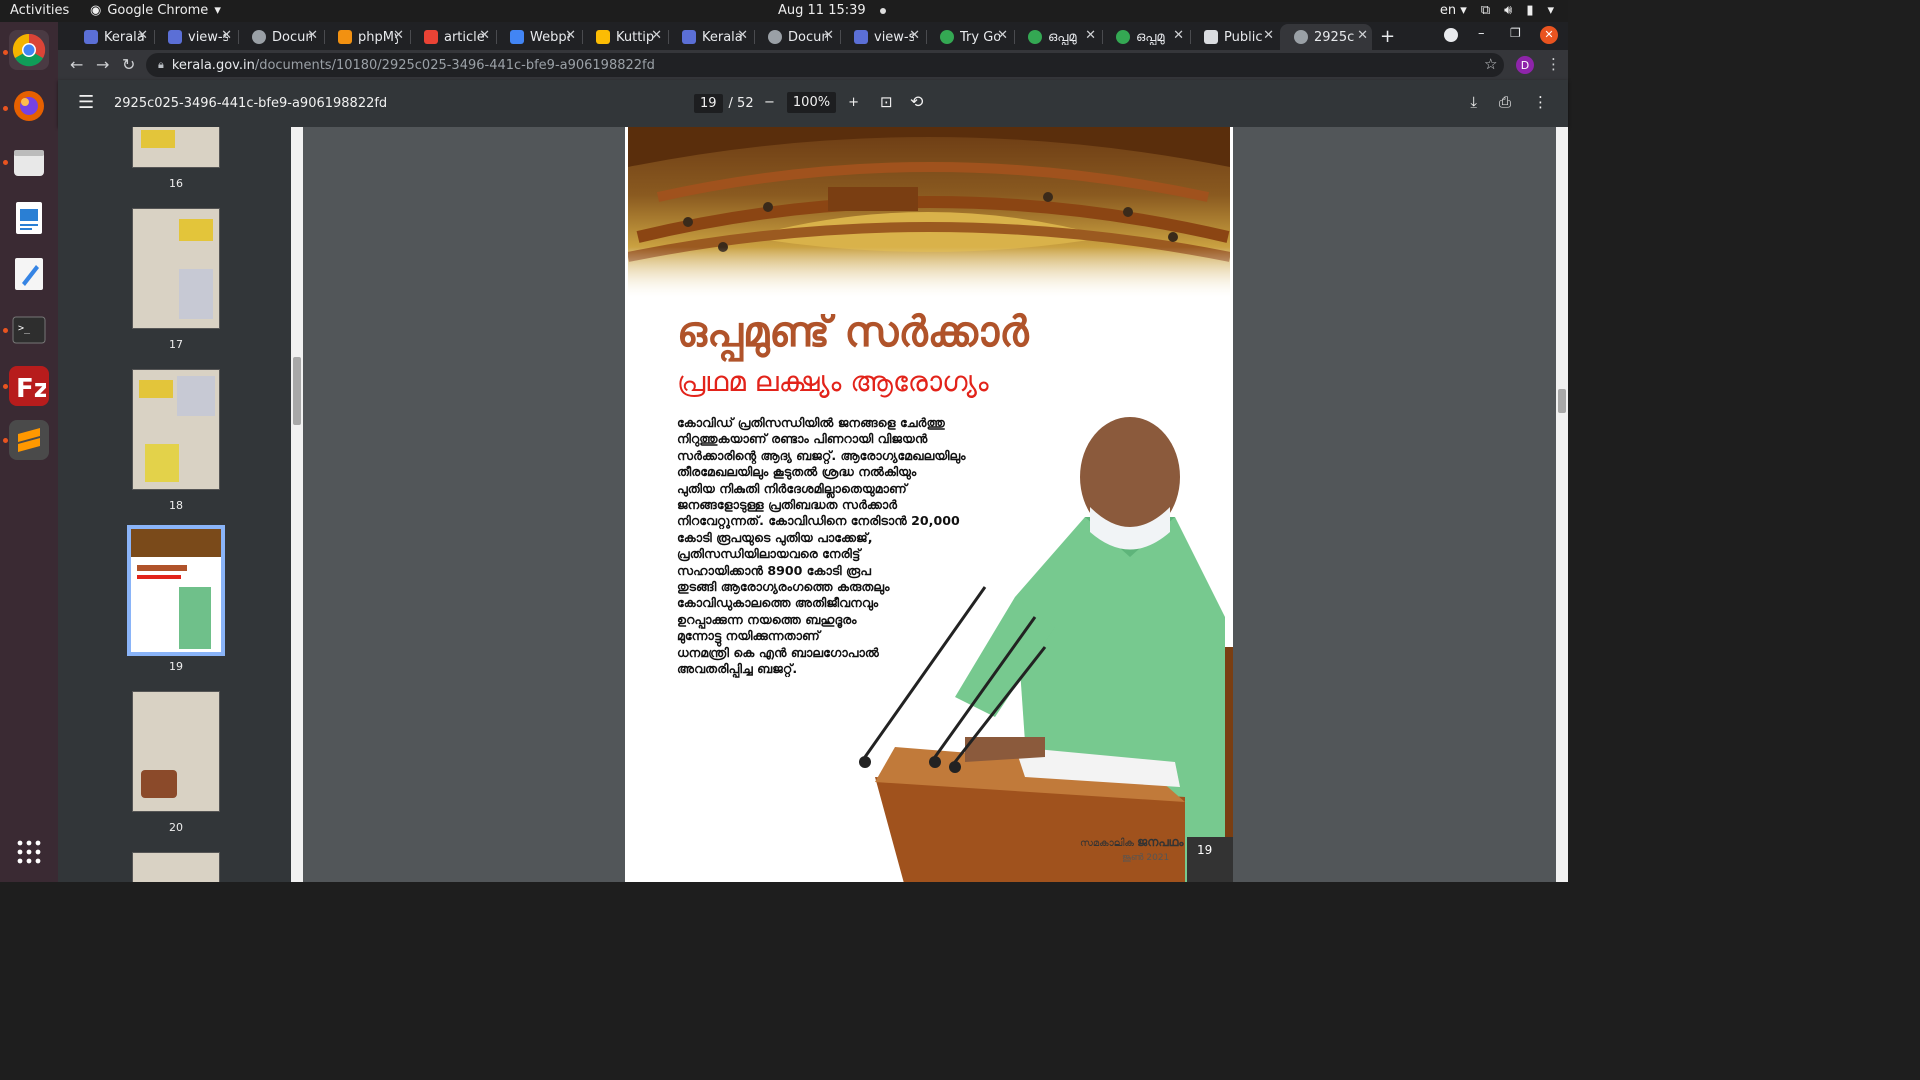 The image size is (1920, 1080). Describe the element at coordinates (1497, 10) in the screenshot. I see `system-tray: en ▾ ⧉ 🔊︎ ▮ ▾` at that location.